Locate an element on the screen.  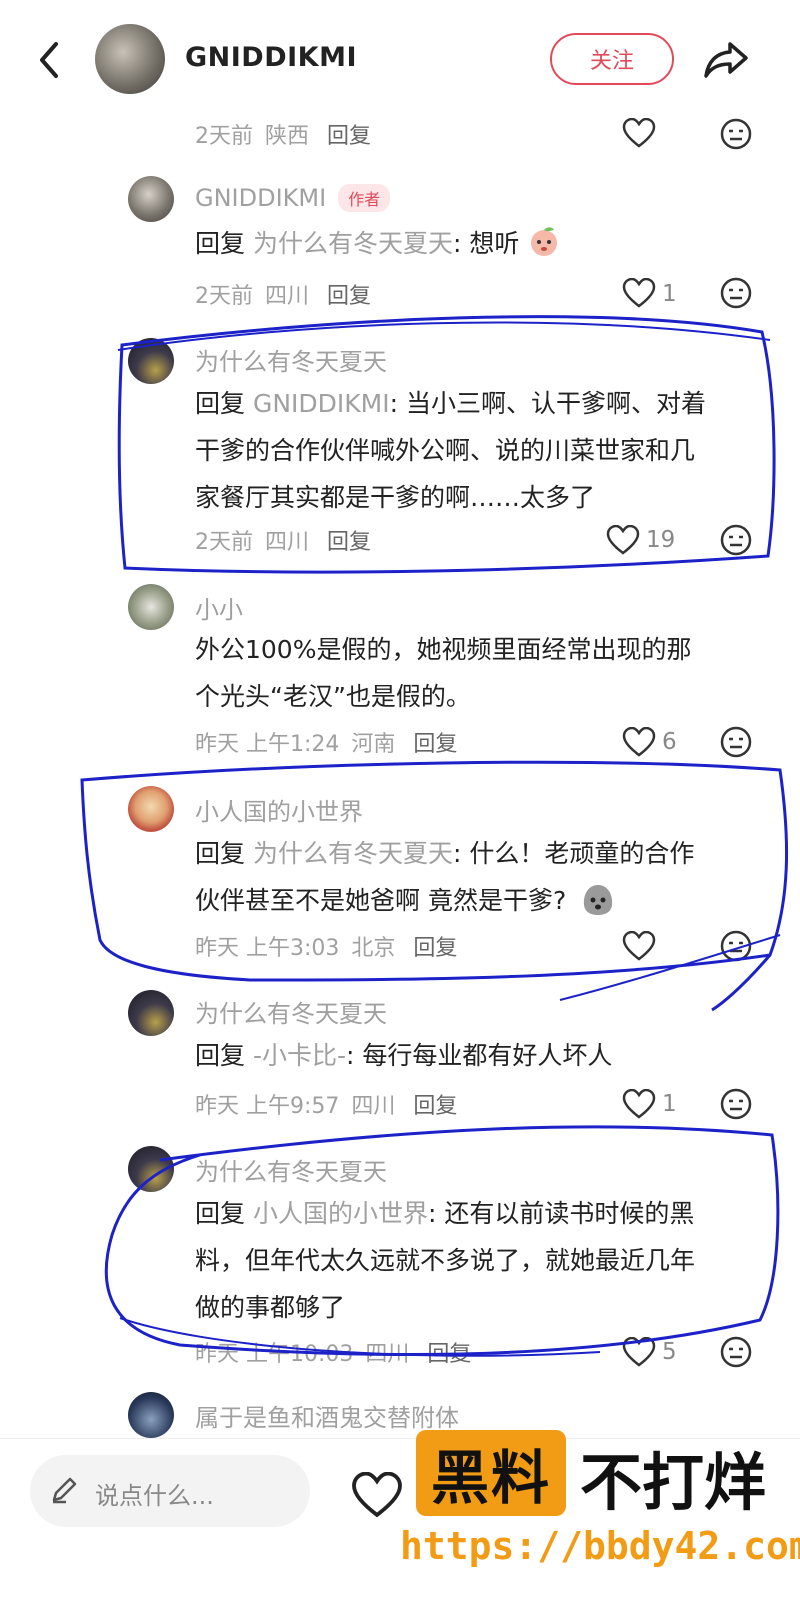
blob-emoji-icon is located at coordinates (598, 900).